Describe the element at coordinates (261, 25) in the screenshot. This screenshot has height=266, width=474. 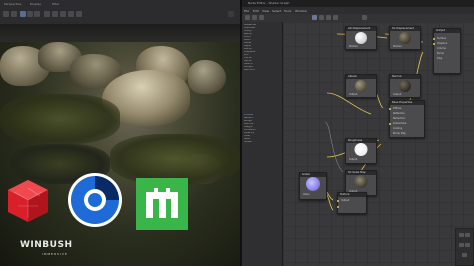
I see `library-item: Materials` at that location.